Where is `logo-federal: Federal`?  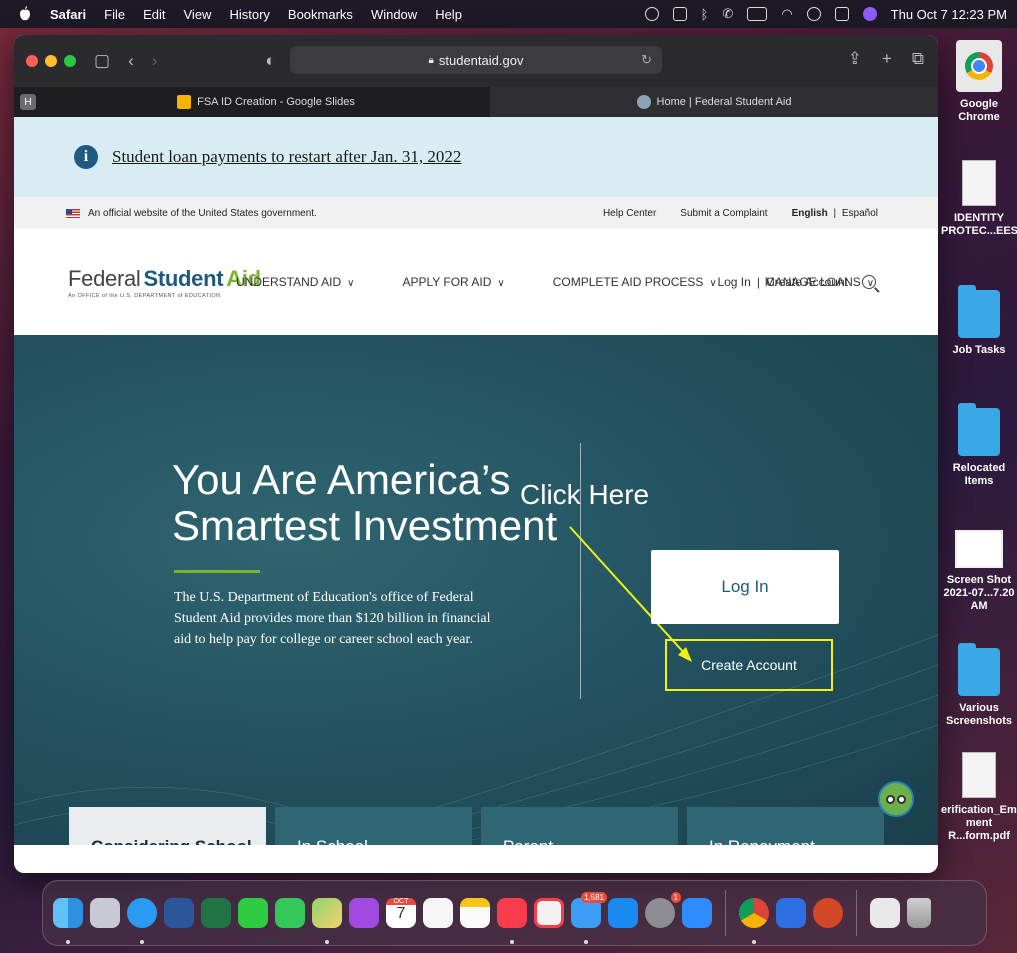
logo-federal: Federal is located at coordinates (104, 278).